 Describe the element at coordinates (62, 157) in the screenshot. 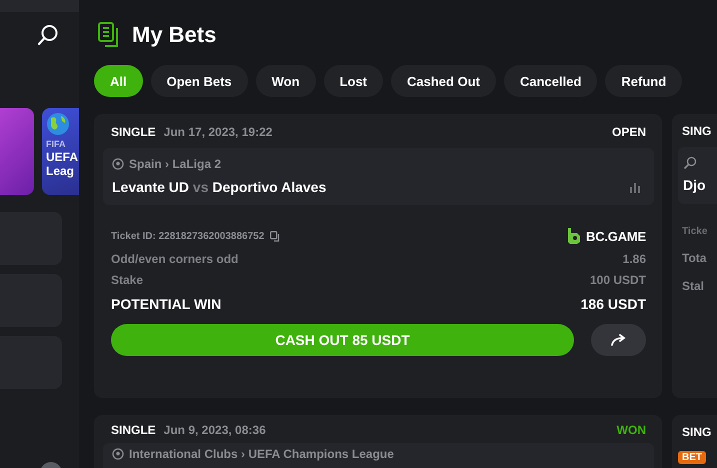

I see `promo-title: UEFA` at that location.